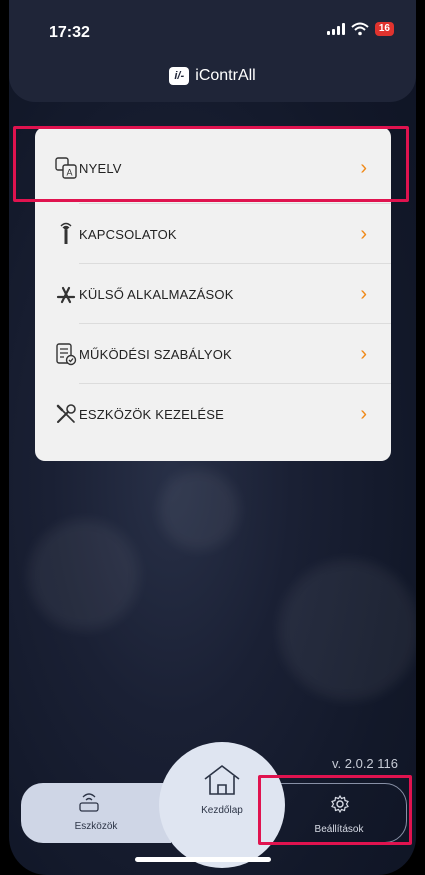 This screenshot has height=875, width=425. I want to click on menu-item-kulso-alkalmazasok: KÜLSŐ ALKALMAZÁSOK ›, so click(213, 294).